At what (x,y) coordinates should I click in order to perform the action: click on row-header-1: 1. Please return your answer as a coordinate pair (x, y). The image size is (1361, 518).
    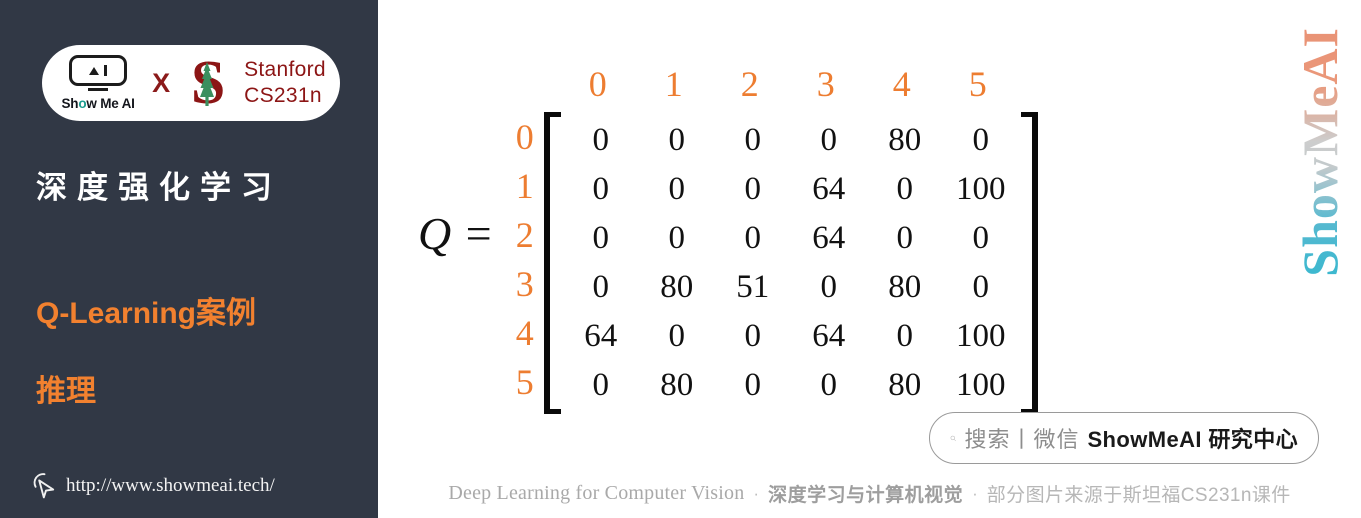
    Looking at the image, I should click on (524, 185).